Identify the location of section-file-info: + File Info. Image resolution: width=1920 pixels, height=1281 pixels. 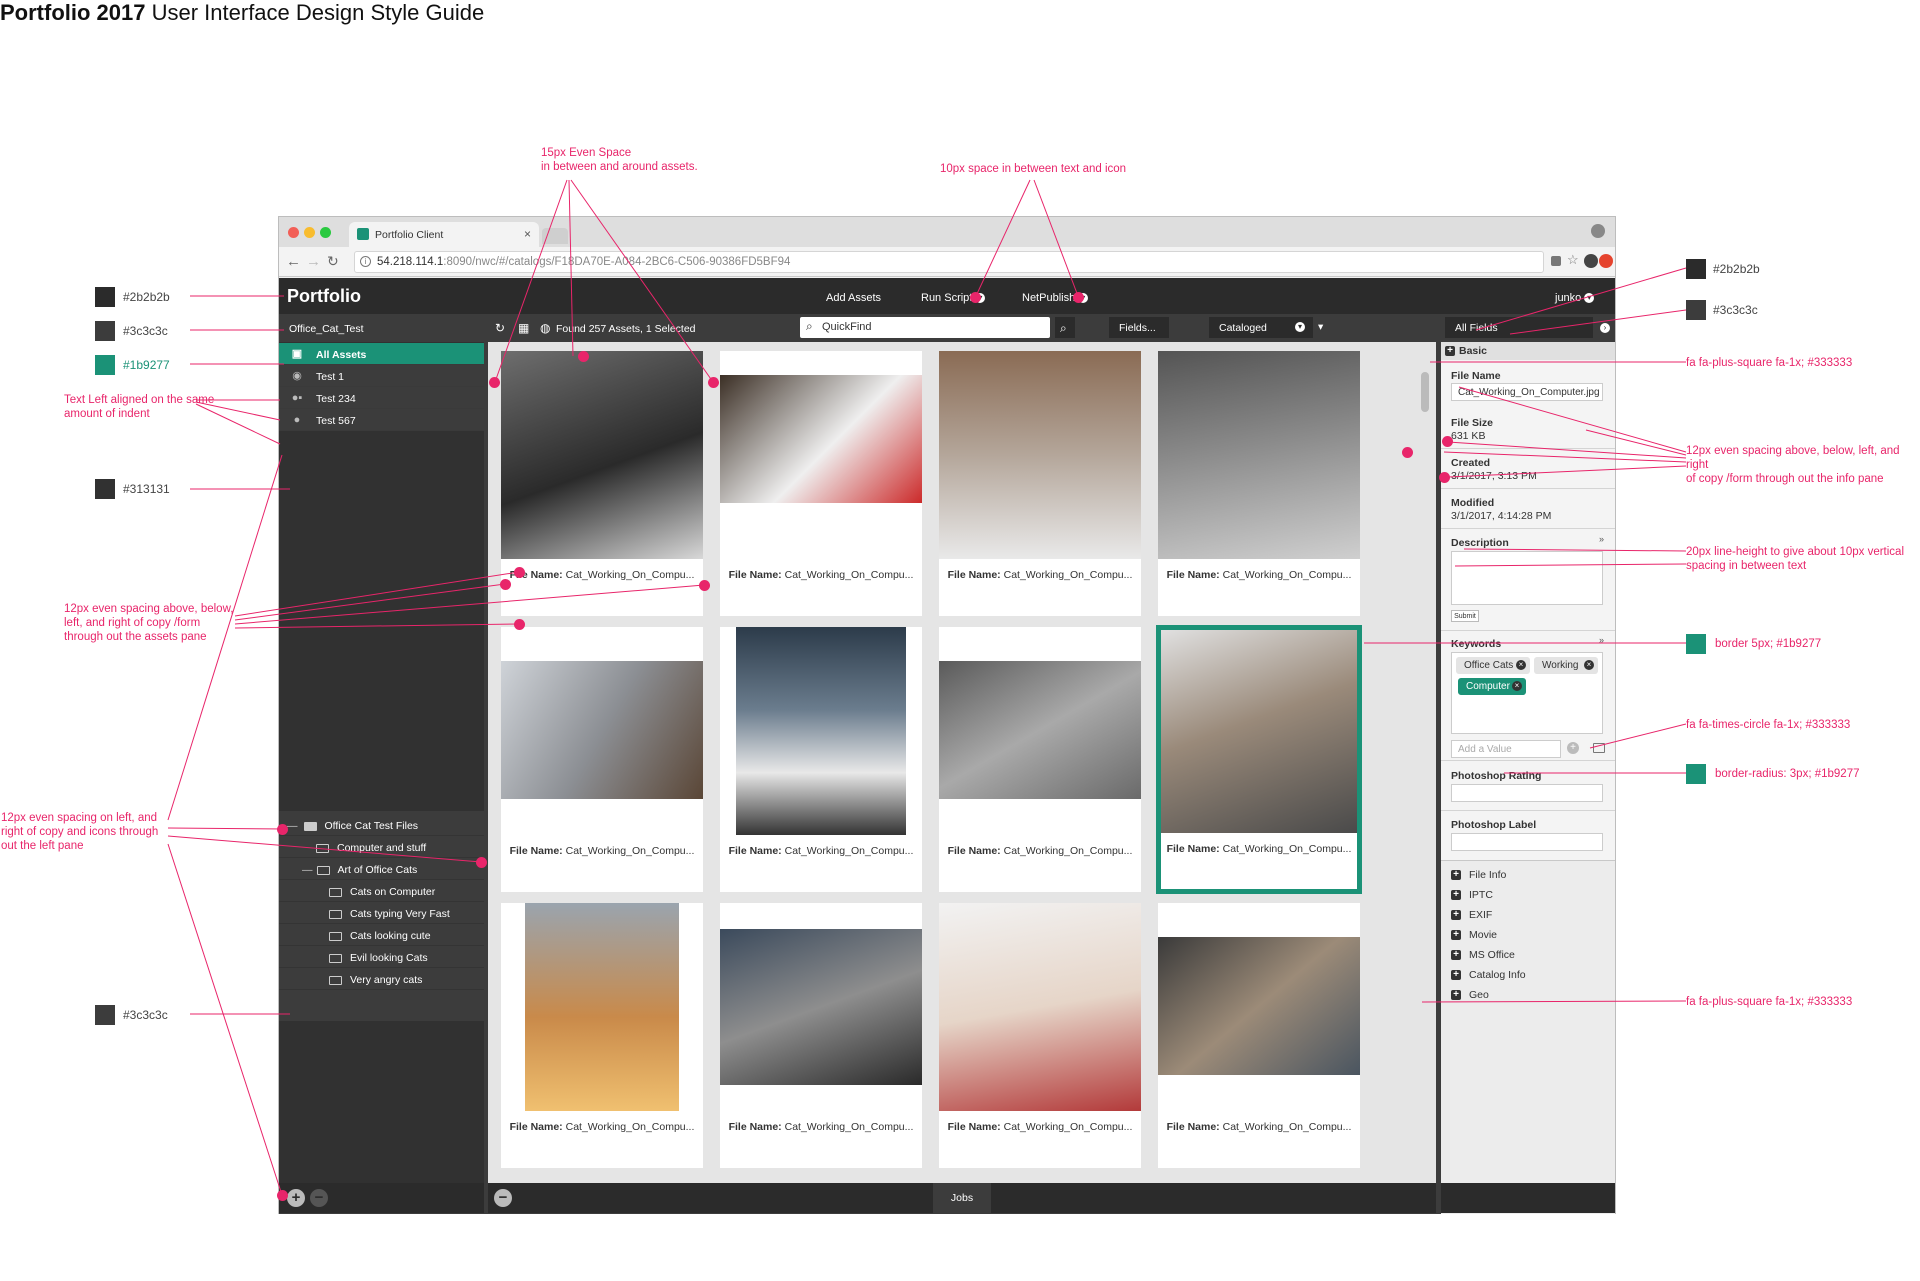
(1478, 875).